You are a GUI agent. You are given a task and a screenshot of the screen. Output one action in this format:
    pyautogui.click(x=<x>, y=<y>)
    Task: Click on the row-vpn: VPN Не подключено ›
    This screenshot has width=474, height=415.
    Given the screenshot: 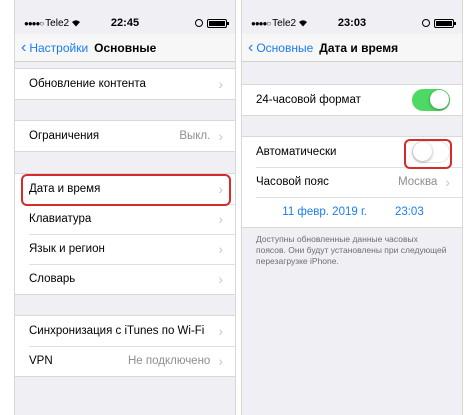 What is the action you would take?
    pyautogui.click(x=125, y=361)
    